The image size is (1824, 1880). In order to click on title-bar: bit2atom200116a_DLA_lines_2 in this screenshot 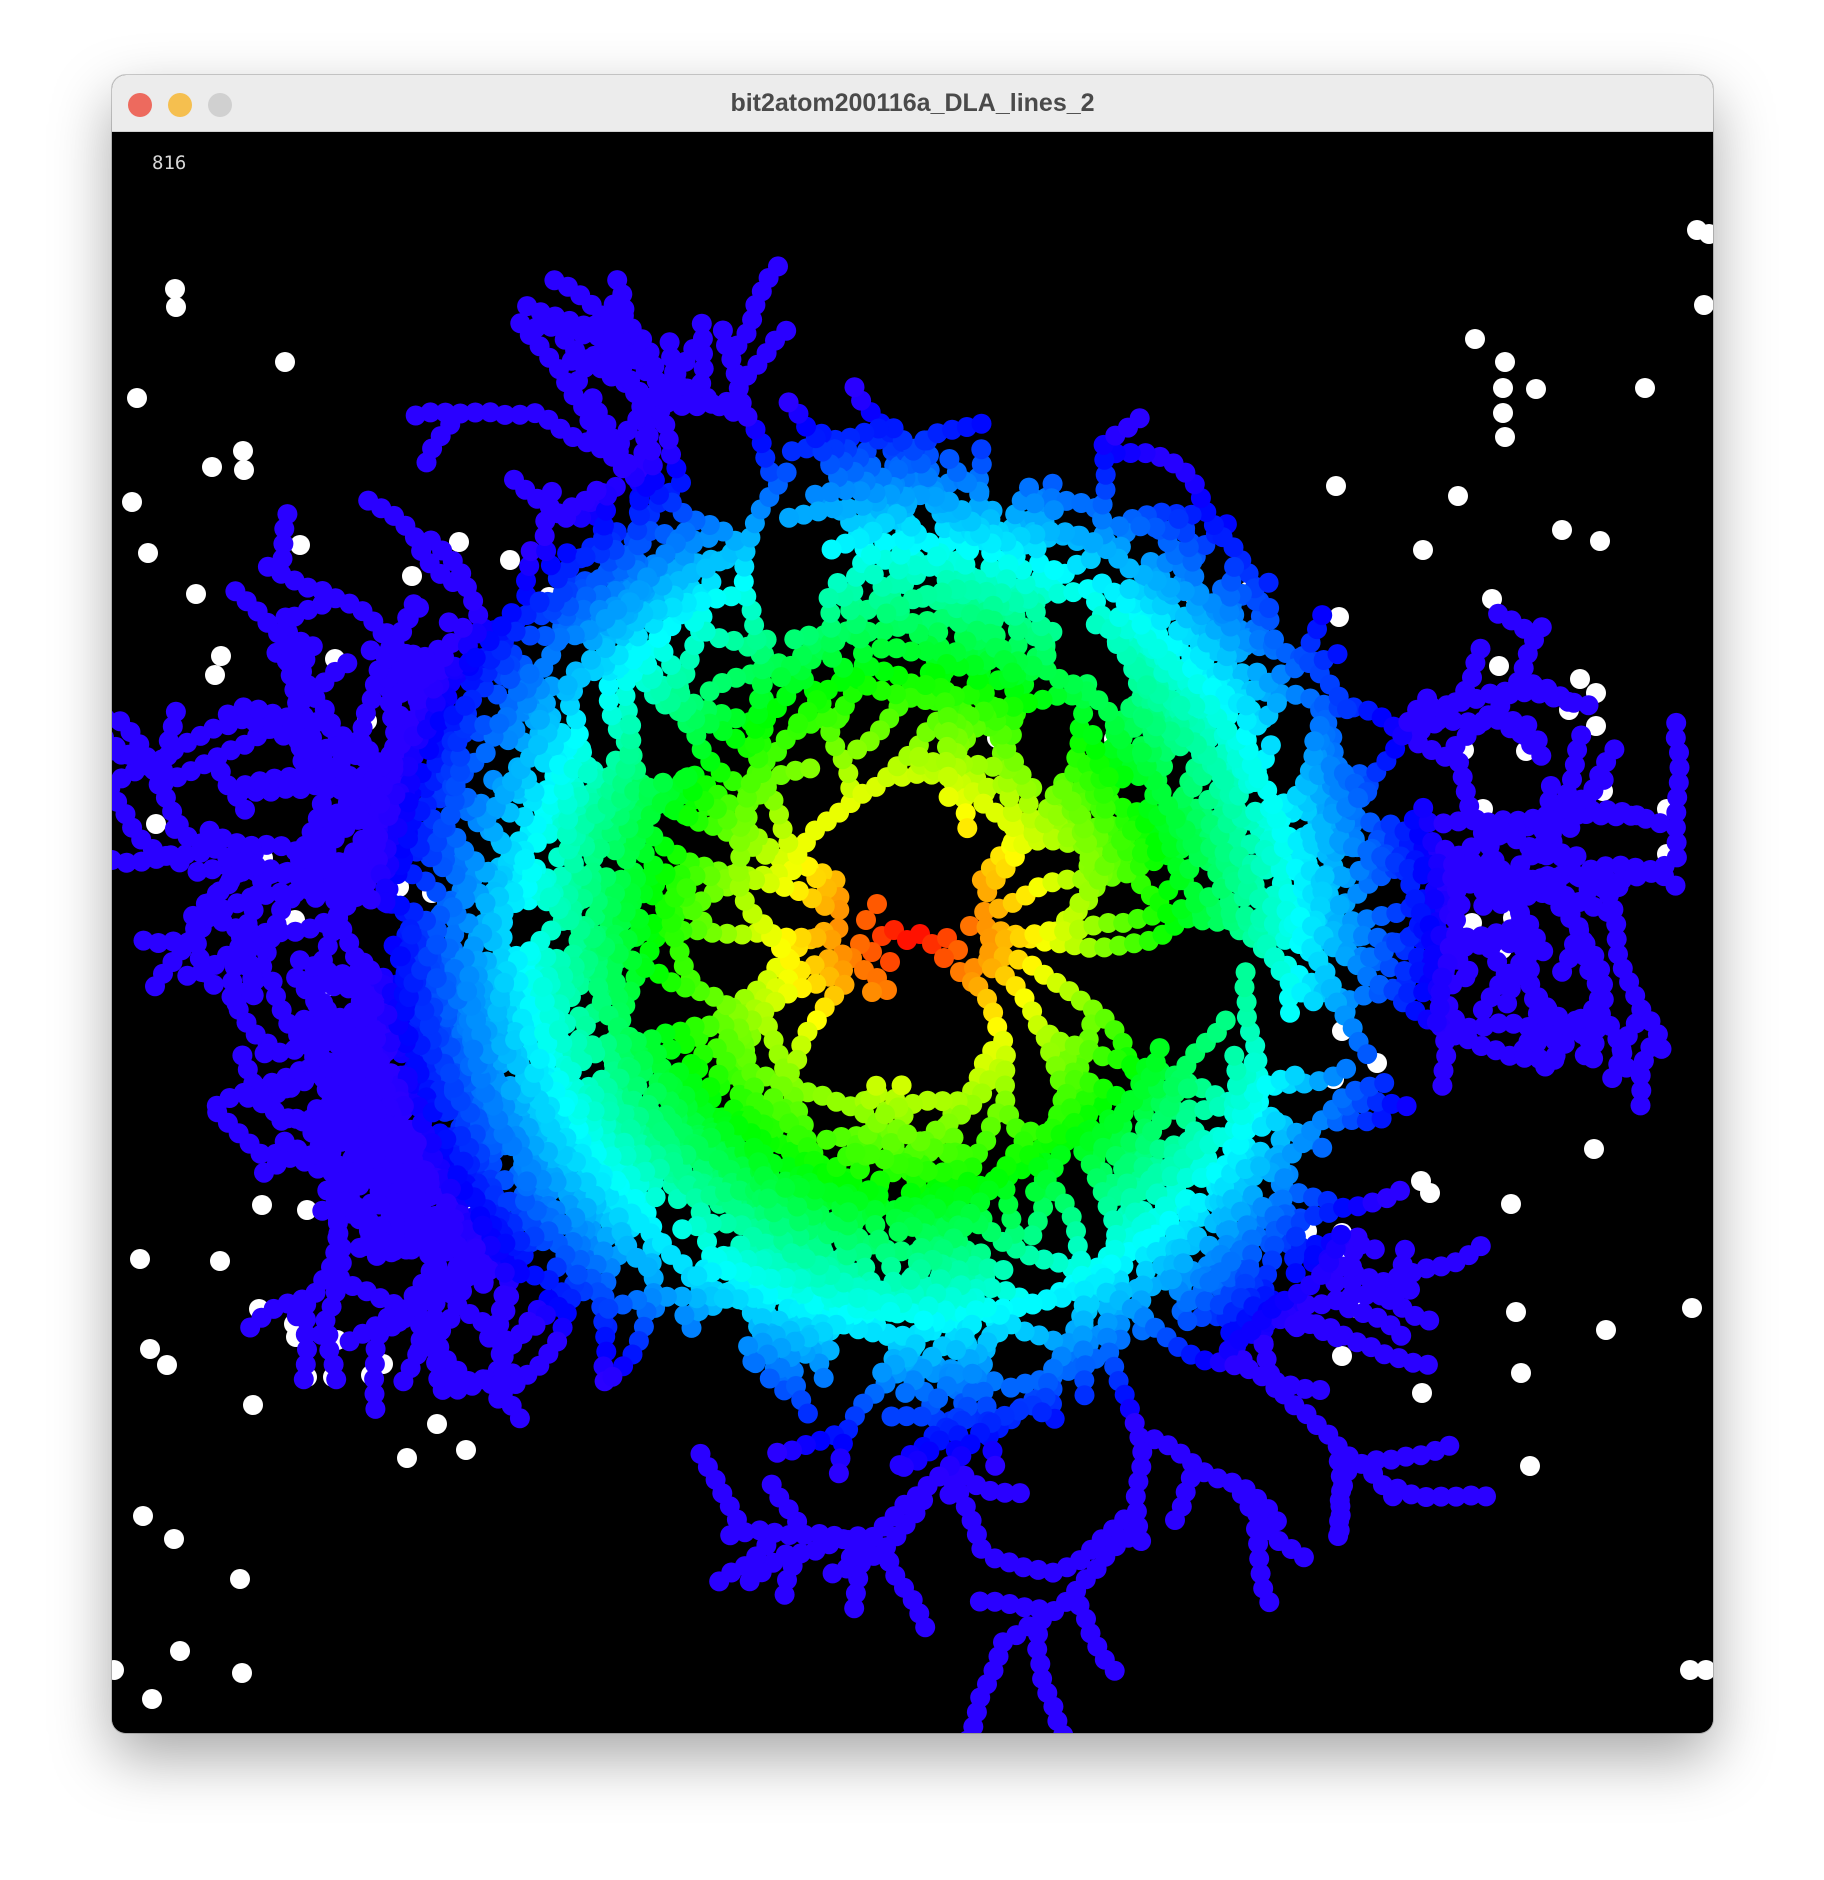, I will do `click(912, 103)`.